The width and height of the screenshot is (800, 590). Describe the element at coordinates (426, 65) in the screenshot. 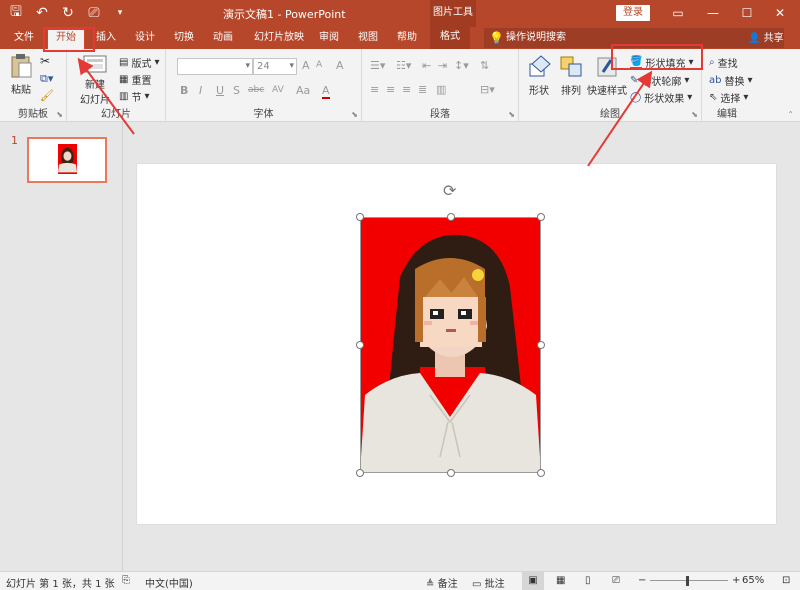

I see `decrease-indent-icon: ⇤` at that location.